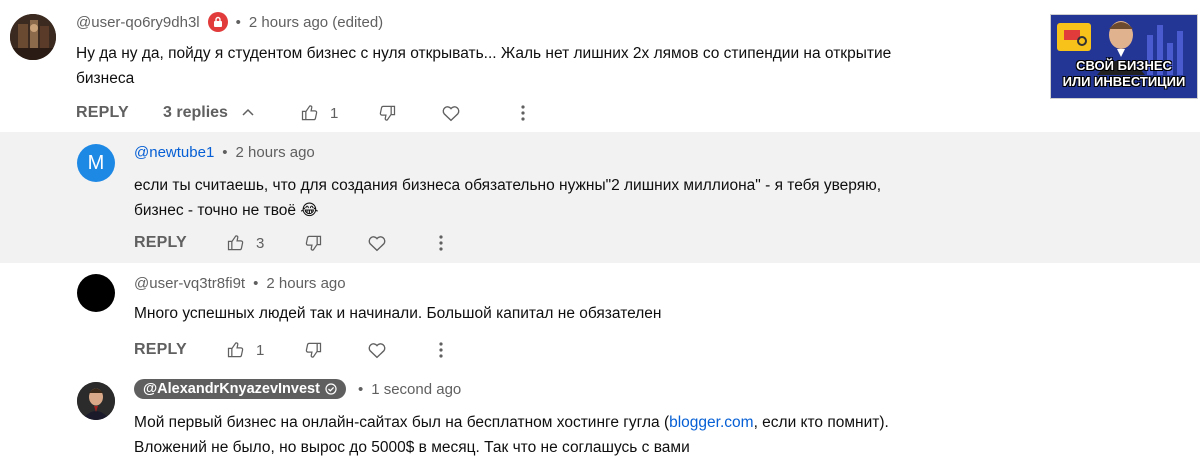  Describe the element at coordinates (138, 22) in the screenshot. I see `comment-author: @user-qo6ry9dh3l` at that location.